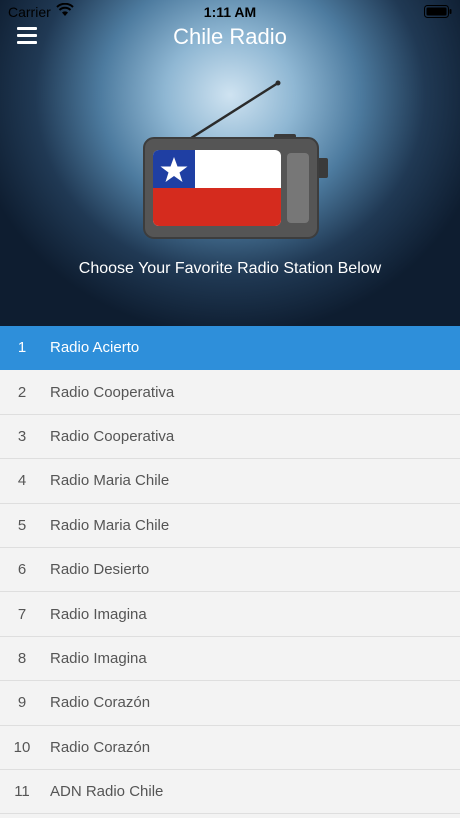 This screenshot has width=460, height=818. What do you see at coordinates (230, 437) in the screenshot?
I see `station-row: 3 Radio Cooperativa` at bounding box center [230, 437].